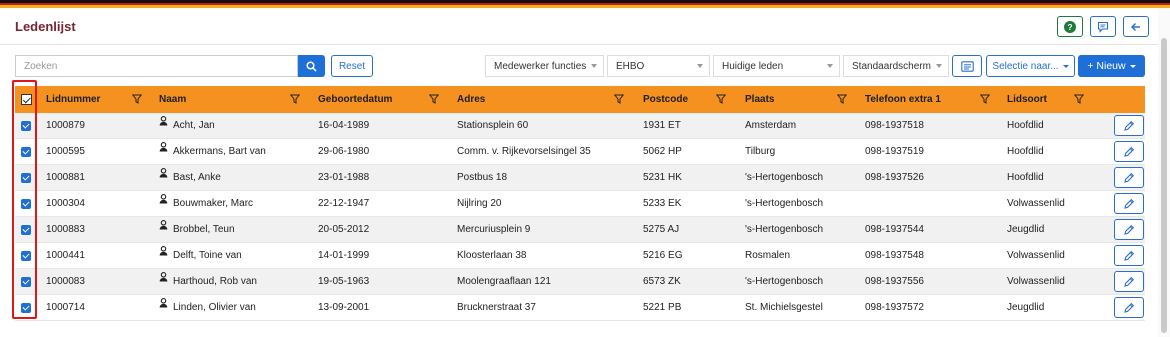  What do you see at coordinates (894, 177) in the screenshot?
I see `cell-telefoon: 098-1937526` at bounding box center [894, 177].